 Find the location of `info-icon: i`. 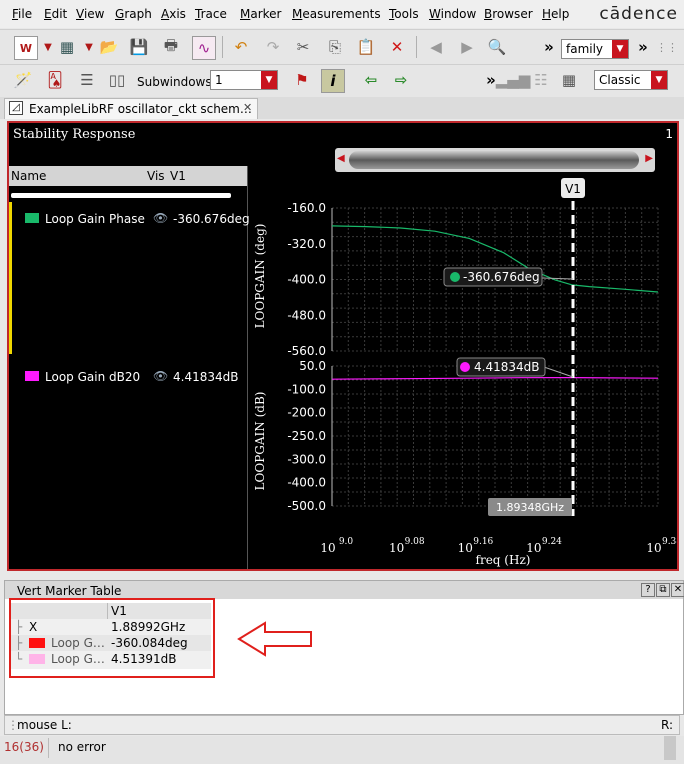

info-icon: i is located at coordinates (333, 81).